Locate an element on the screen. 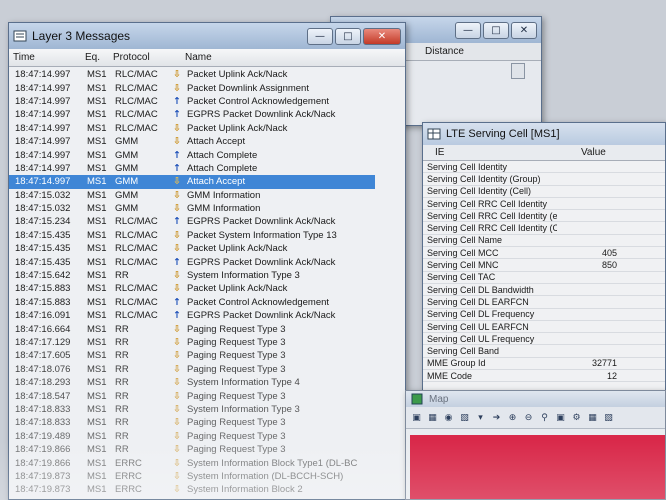 The width and height of the screenshot is (666, 500). ie-row: MME Group Id 32771 is located at coordinates (544, 364).